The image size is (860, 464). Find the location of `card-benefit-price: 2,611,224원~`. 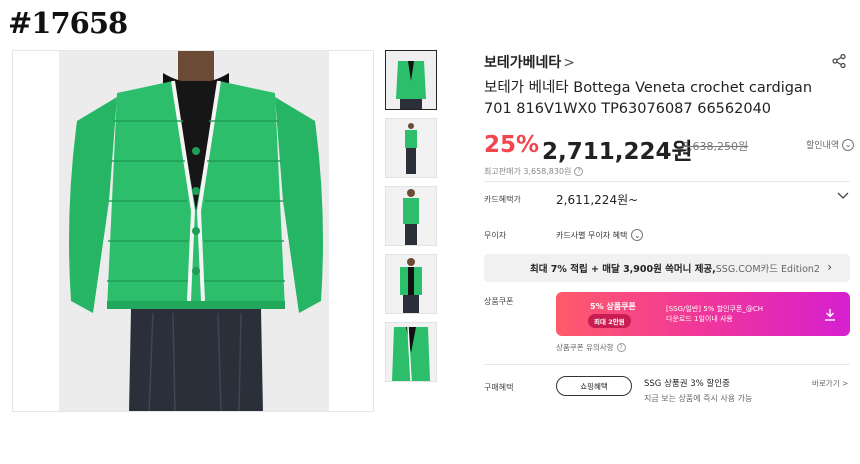

card-benefit-price: 2,611,224원~ is located at coordinates (597, 200).